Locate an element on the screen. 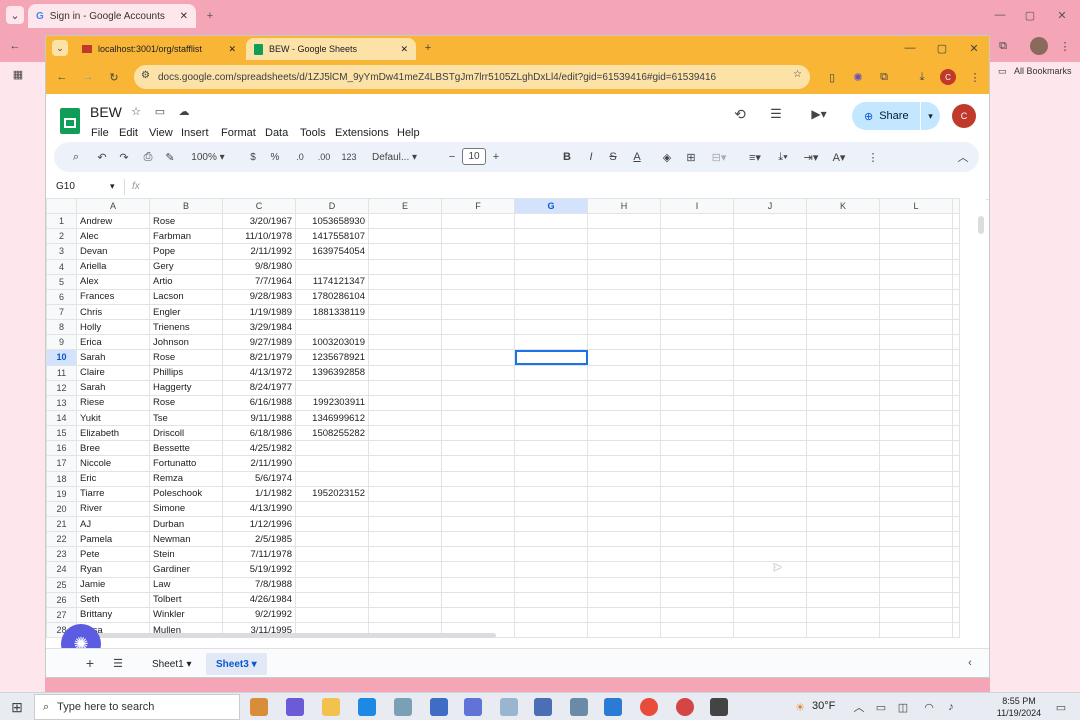 Image resolution: width=1080 pixels, height=720 pixels. profile-avatar: C is located at coordinates (948, 77).